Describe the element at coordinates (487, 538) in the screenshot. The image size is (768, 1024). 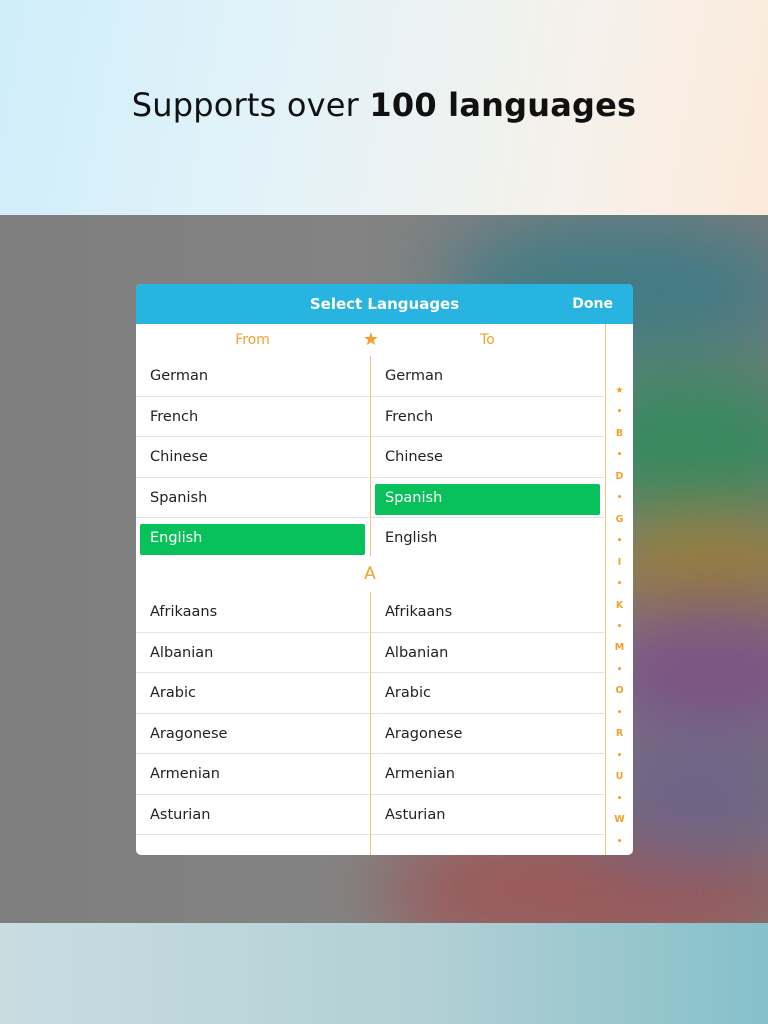
I see `language-item-to: English` at that location.